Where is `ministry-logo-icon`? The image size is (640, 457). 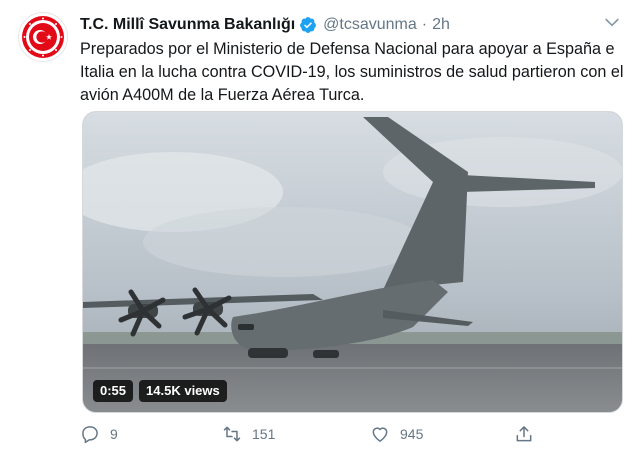 ministry-logo-icon is located at coordinates (43, 37).